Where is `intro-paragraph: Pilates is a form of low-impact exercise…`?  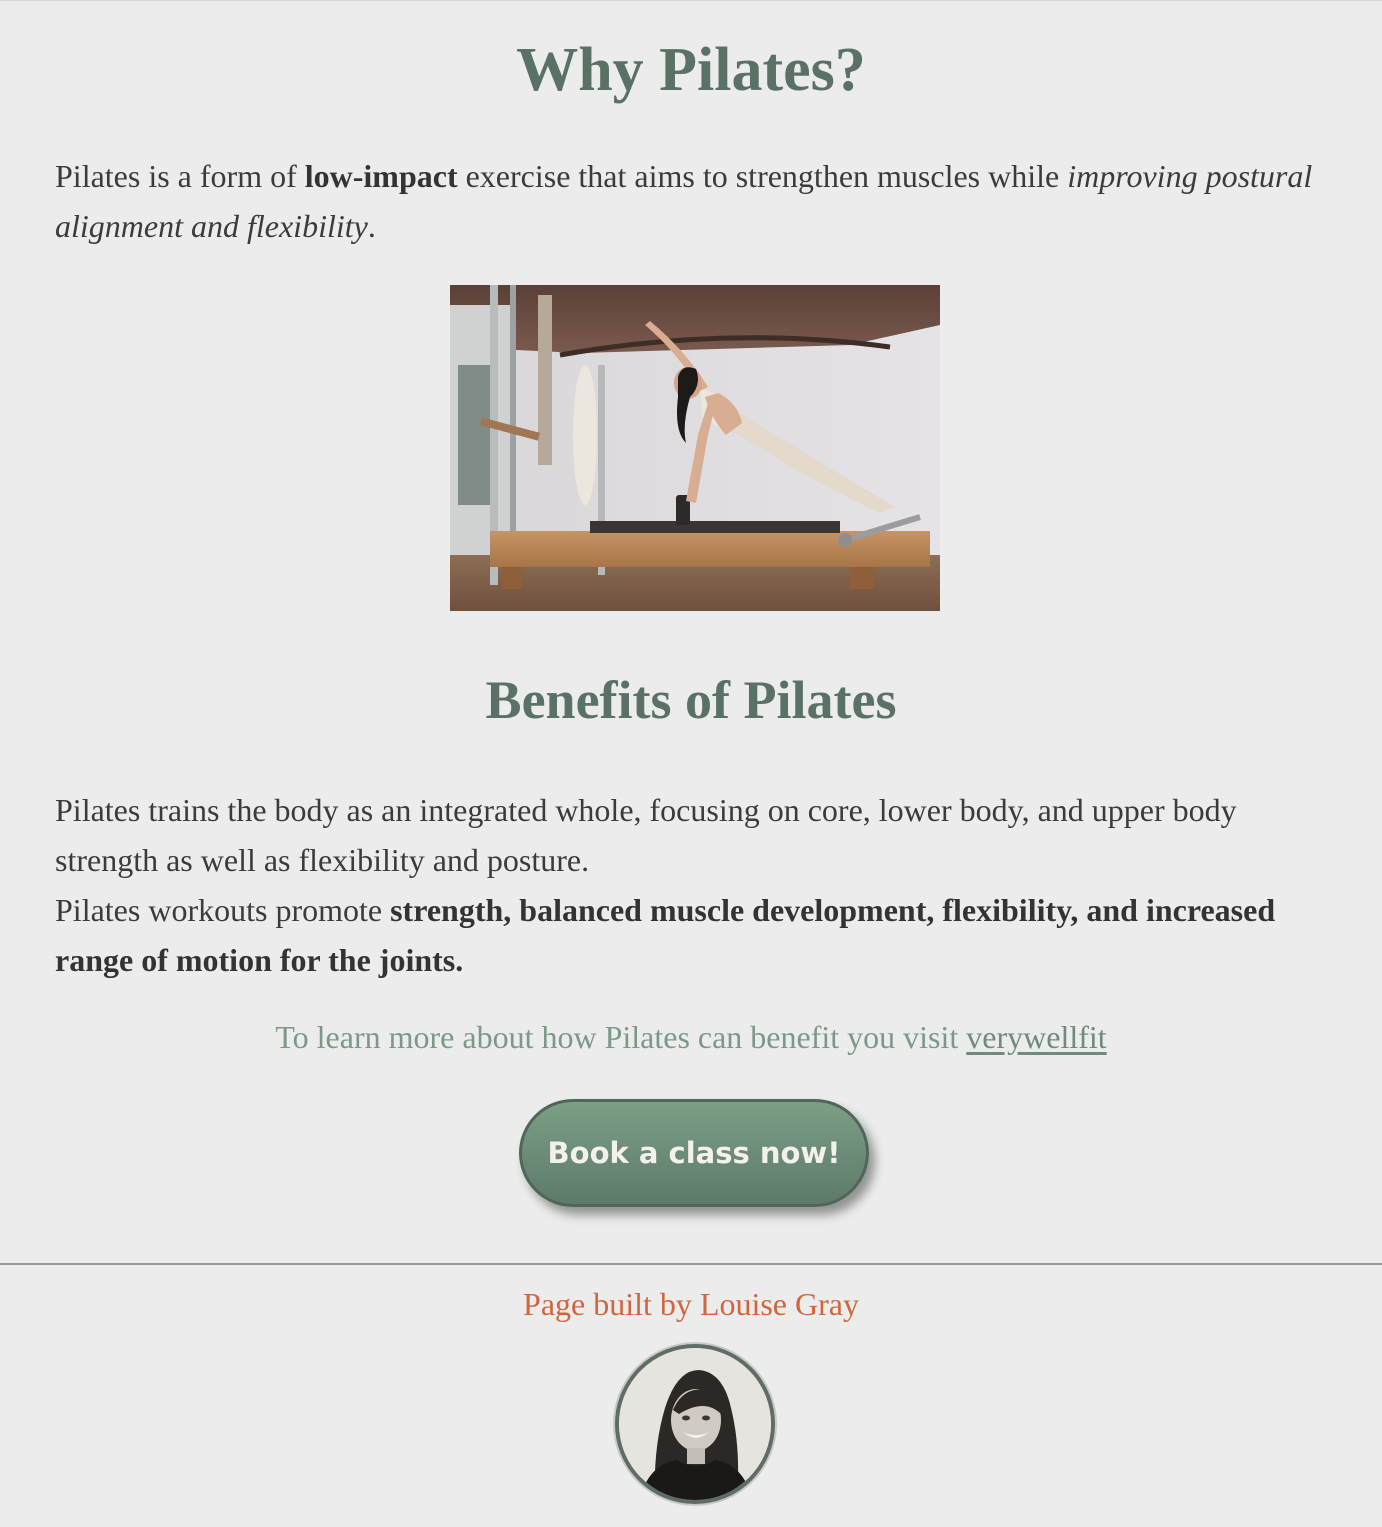 intro-paragraph: Pilates is a form of low-impact exercise… is located at coordinates (684, 201).